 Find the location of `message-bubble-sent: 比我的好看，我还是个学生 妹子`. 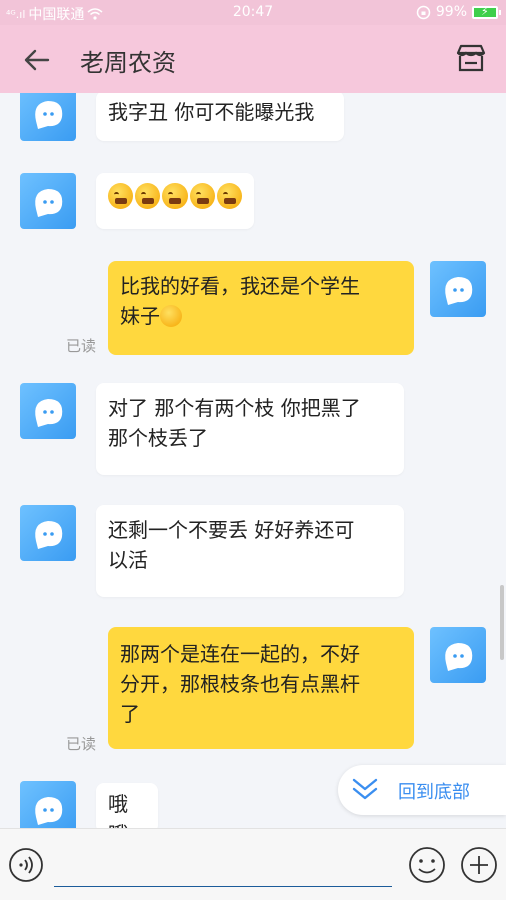

message-bubble-sent: 比我的好看，我还是个学生 妹子 is located at coordinates (261, 308).